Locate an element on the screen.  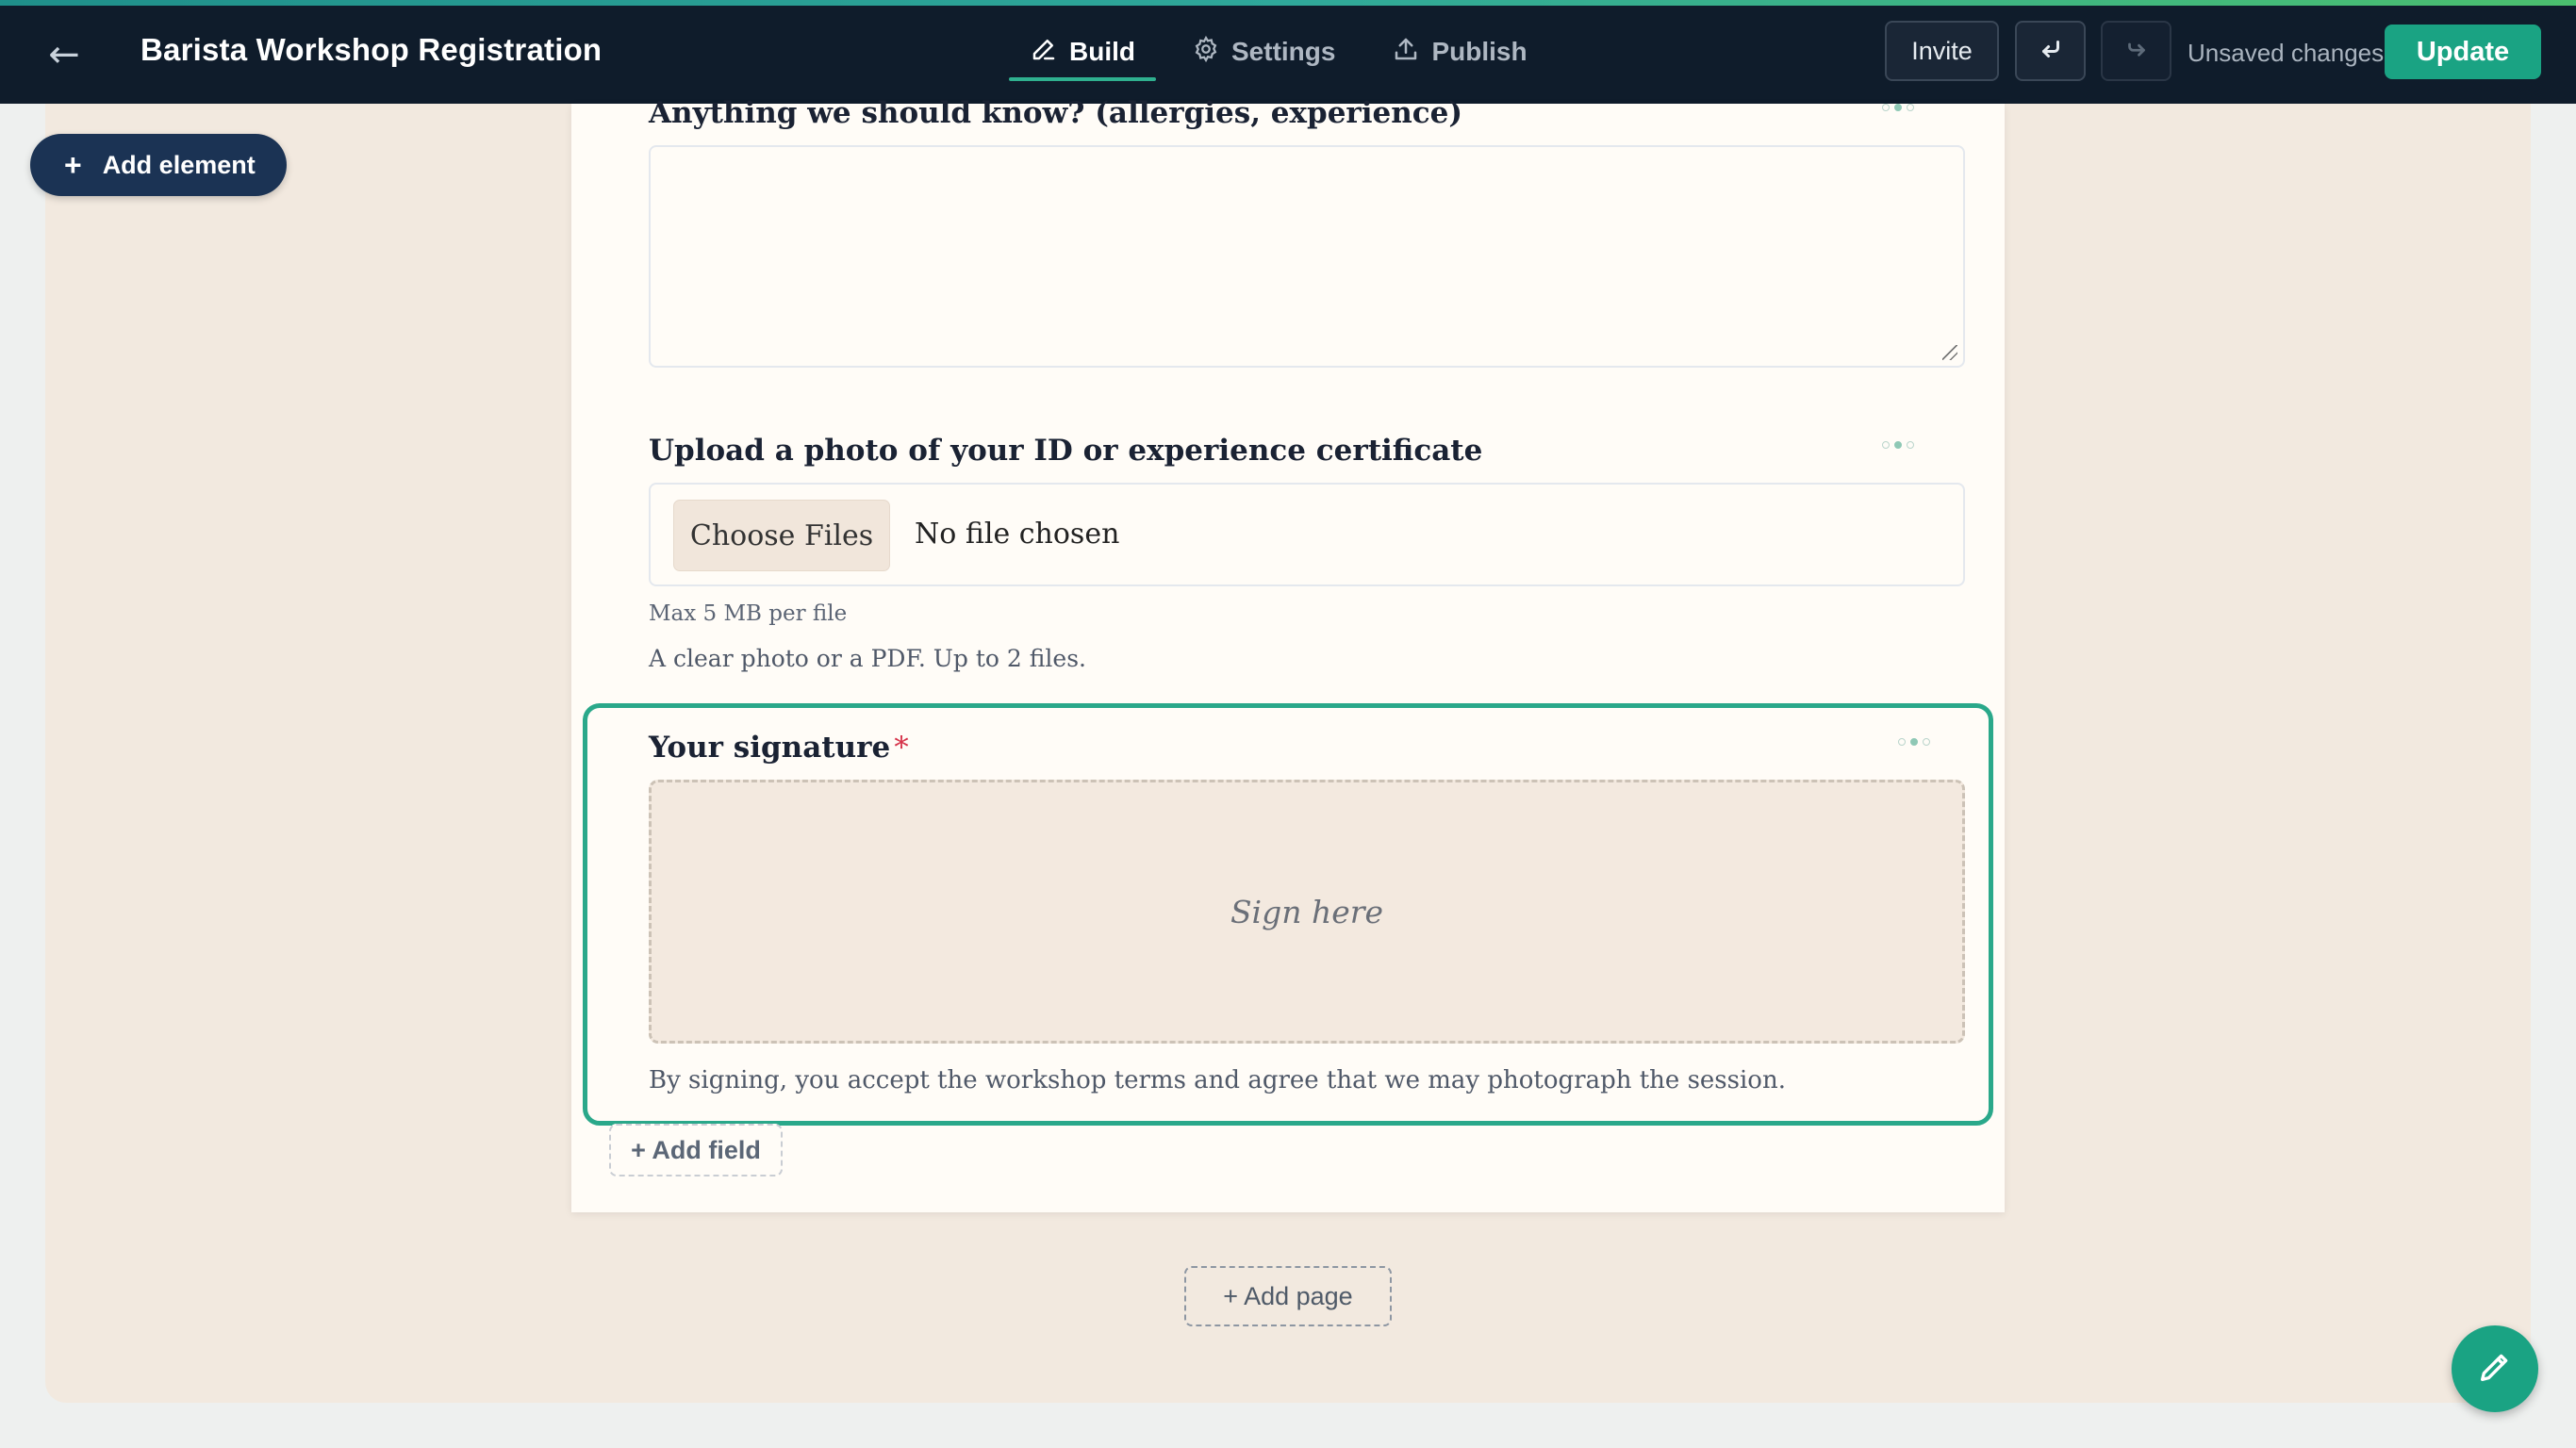
invite-button: Invite is located at coordinates (1942, 51).